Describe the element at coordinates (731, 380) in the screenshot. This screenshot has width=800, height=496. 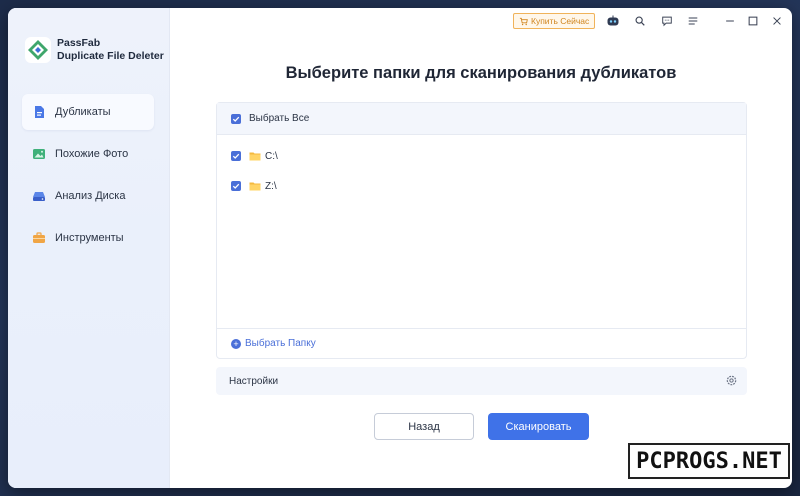
I see `gear-icon` at that location.